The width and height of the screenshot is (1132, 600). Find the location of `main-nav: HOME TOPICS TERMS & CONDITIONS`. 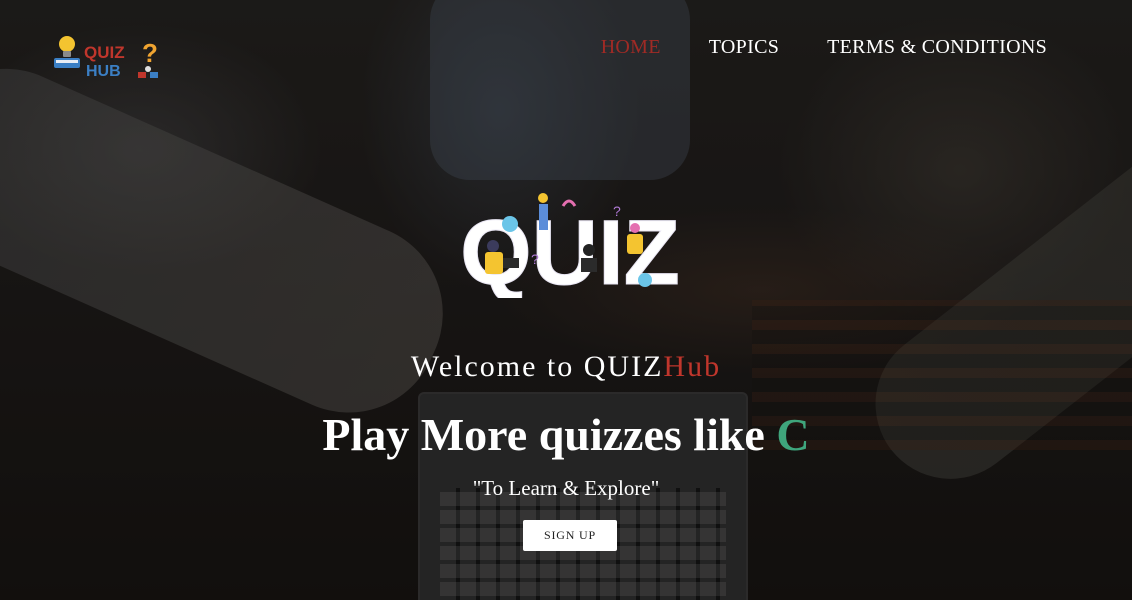

main-nav: HOME TOPICS TERMS & CONDITIONS is located at coordinates (824, 47).